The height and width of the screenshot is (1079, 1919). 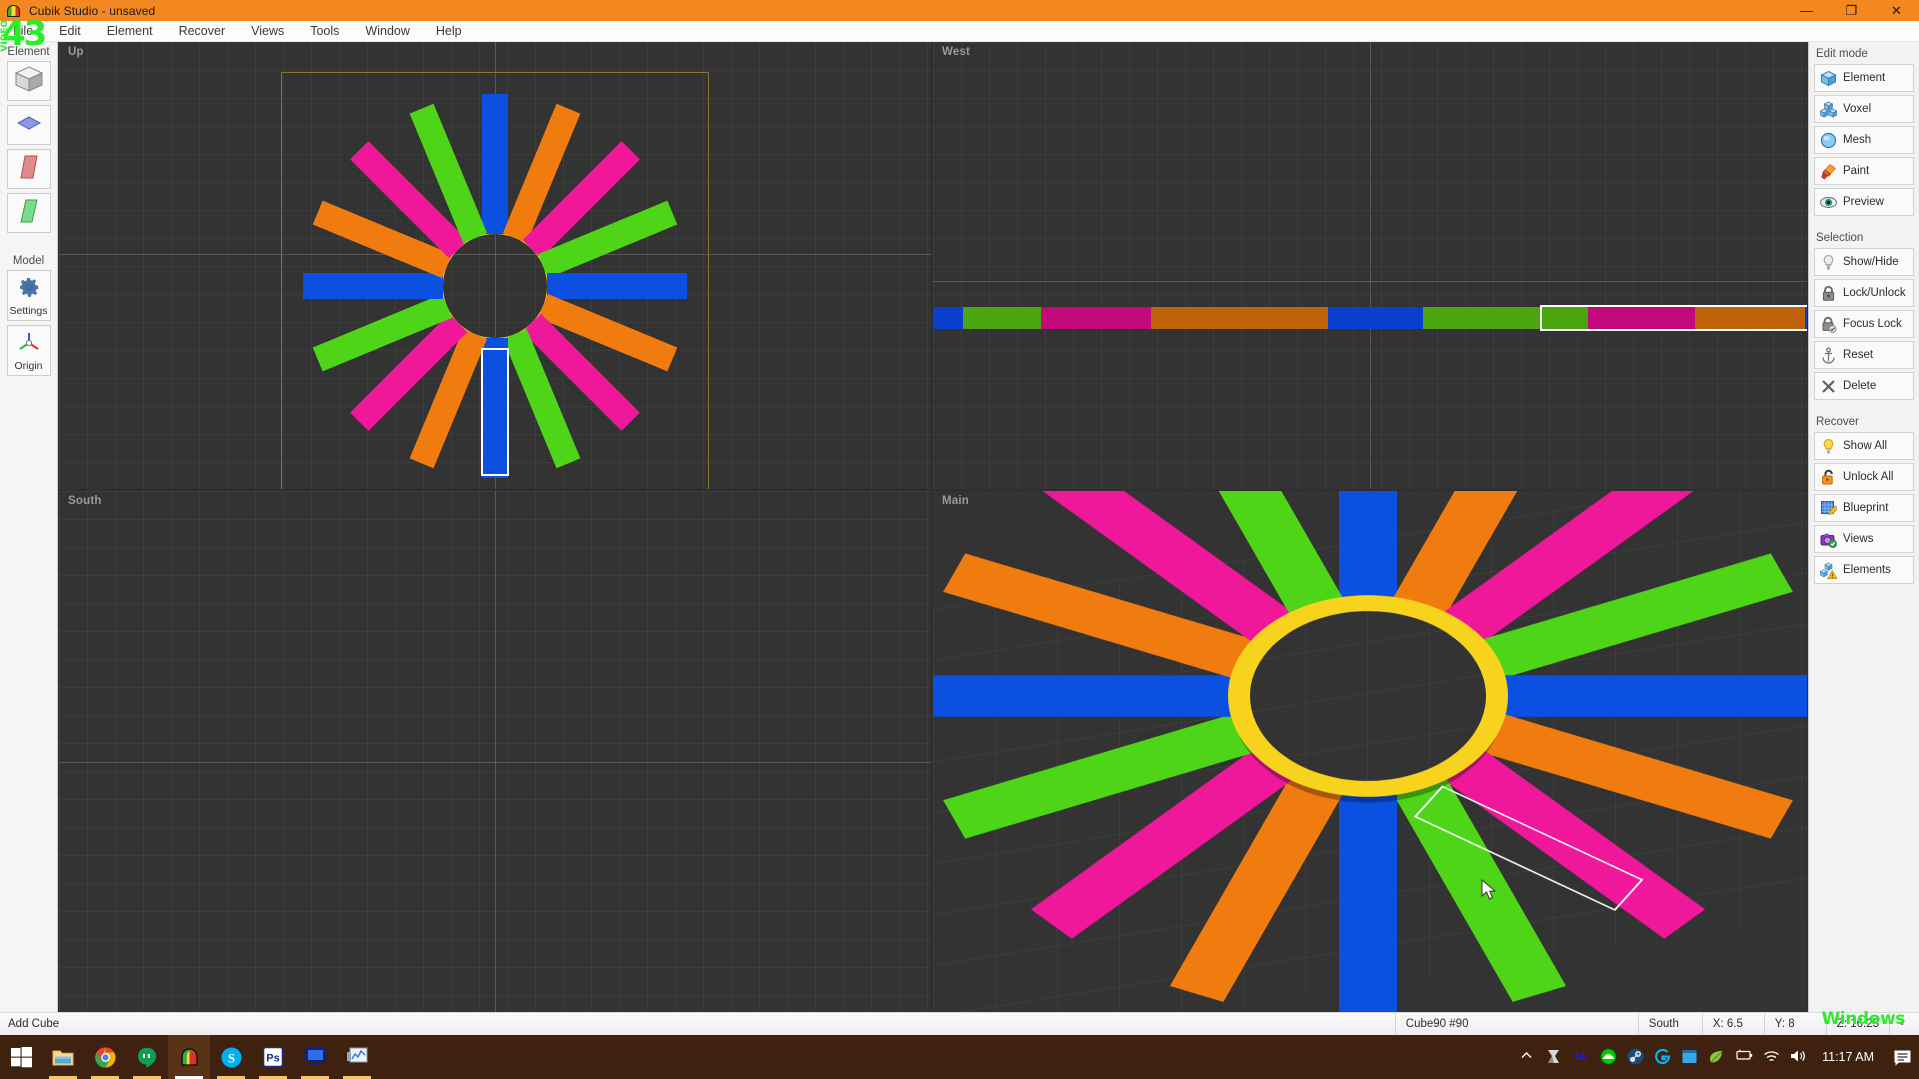 What do you see at coordinates (29, 289) in the screenshot?
I see `gear-icon` at bounding box center [29, 289].